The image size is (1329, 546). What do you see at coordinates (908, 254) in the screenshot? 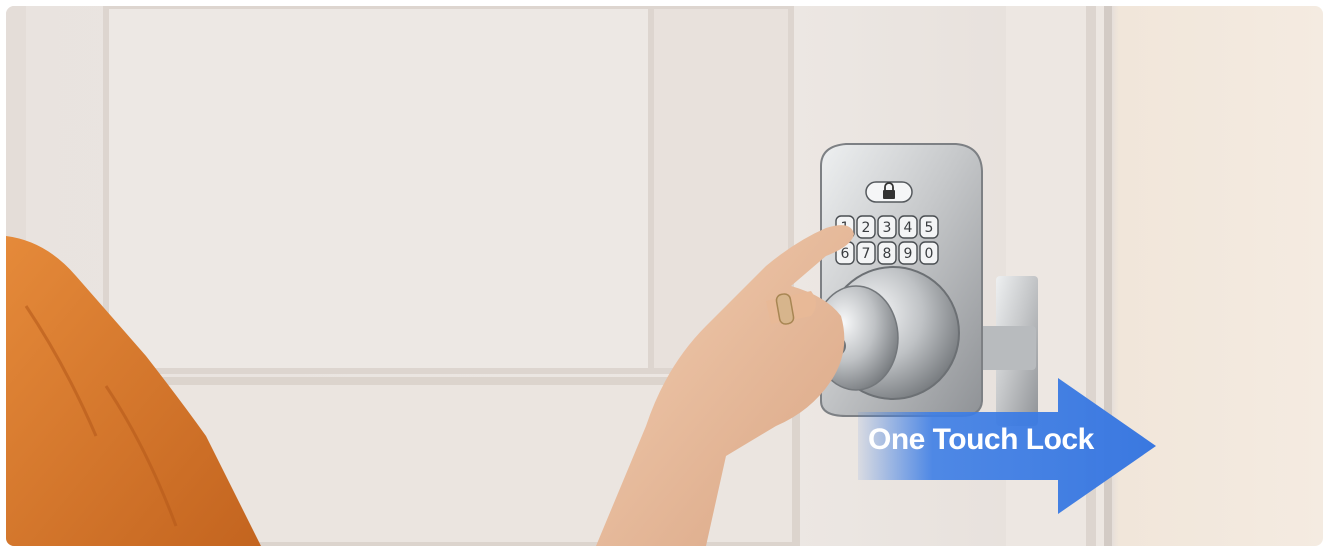
I see `keypad-key-label: 9` at bounding box center [908, 254].